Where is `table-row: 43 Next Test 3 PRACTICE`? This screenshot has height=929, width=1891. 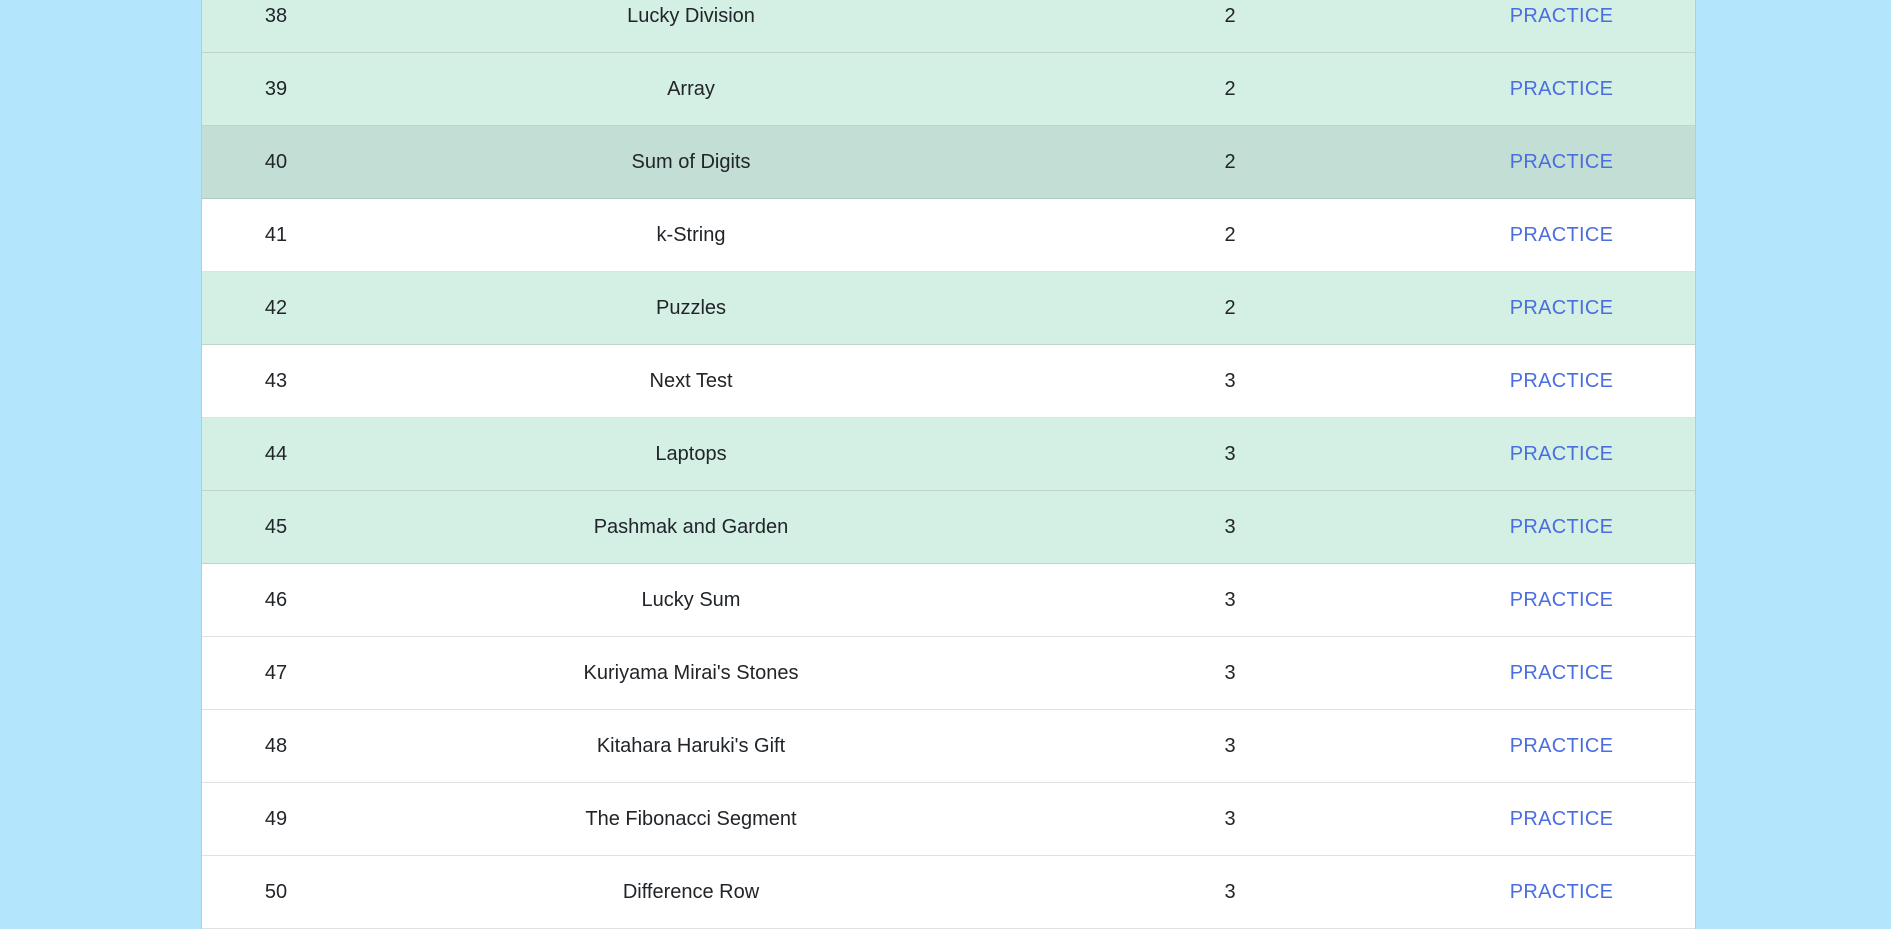
table-row: 43 Next Test 3 PRACTICE is located at coordinates (948, 381).